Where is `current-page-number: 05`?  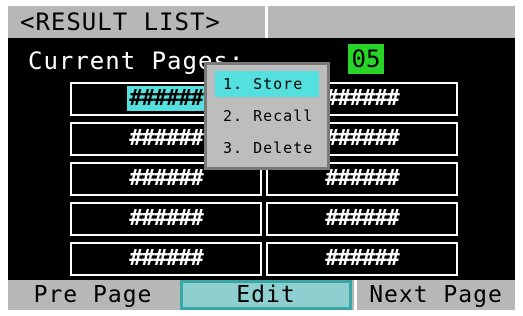 current-page-number: 05 is located at coordinates (366, 59).